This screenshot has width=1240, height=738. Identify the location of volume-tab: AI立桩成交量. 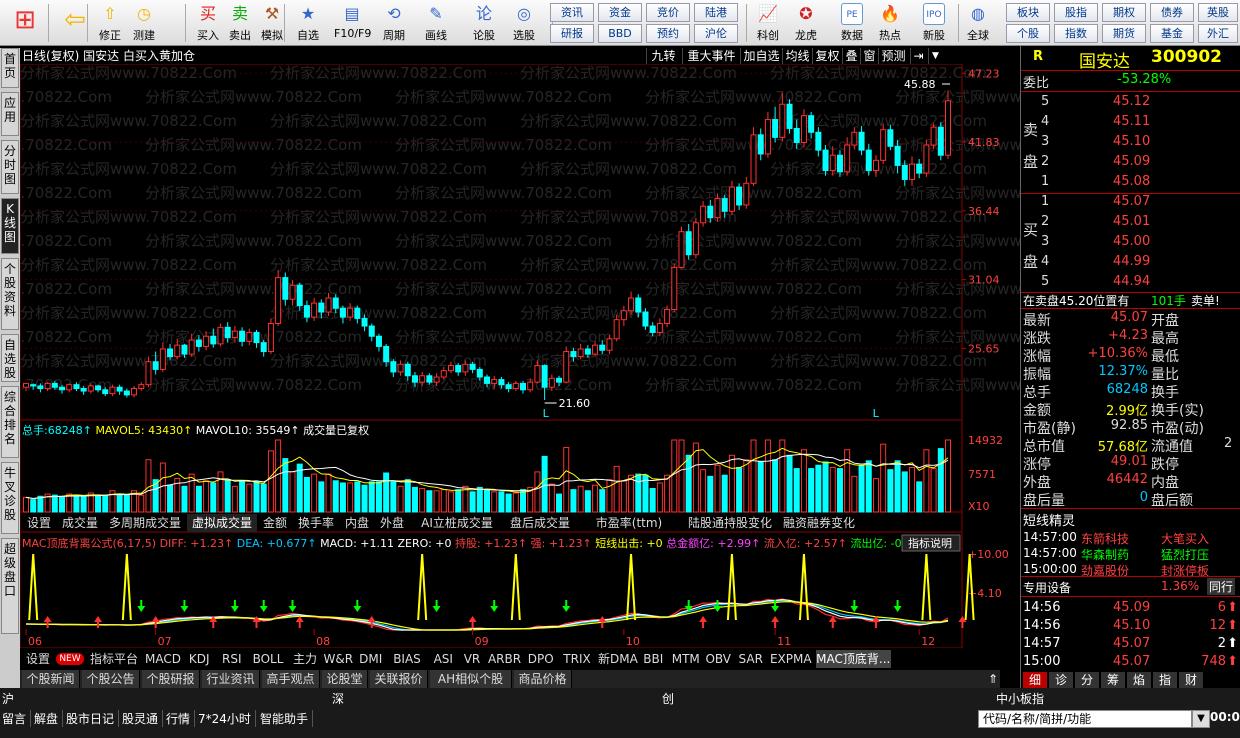
(457, 523).